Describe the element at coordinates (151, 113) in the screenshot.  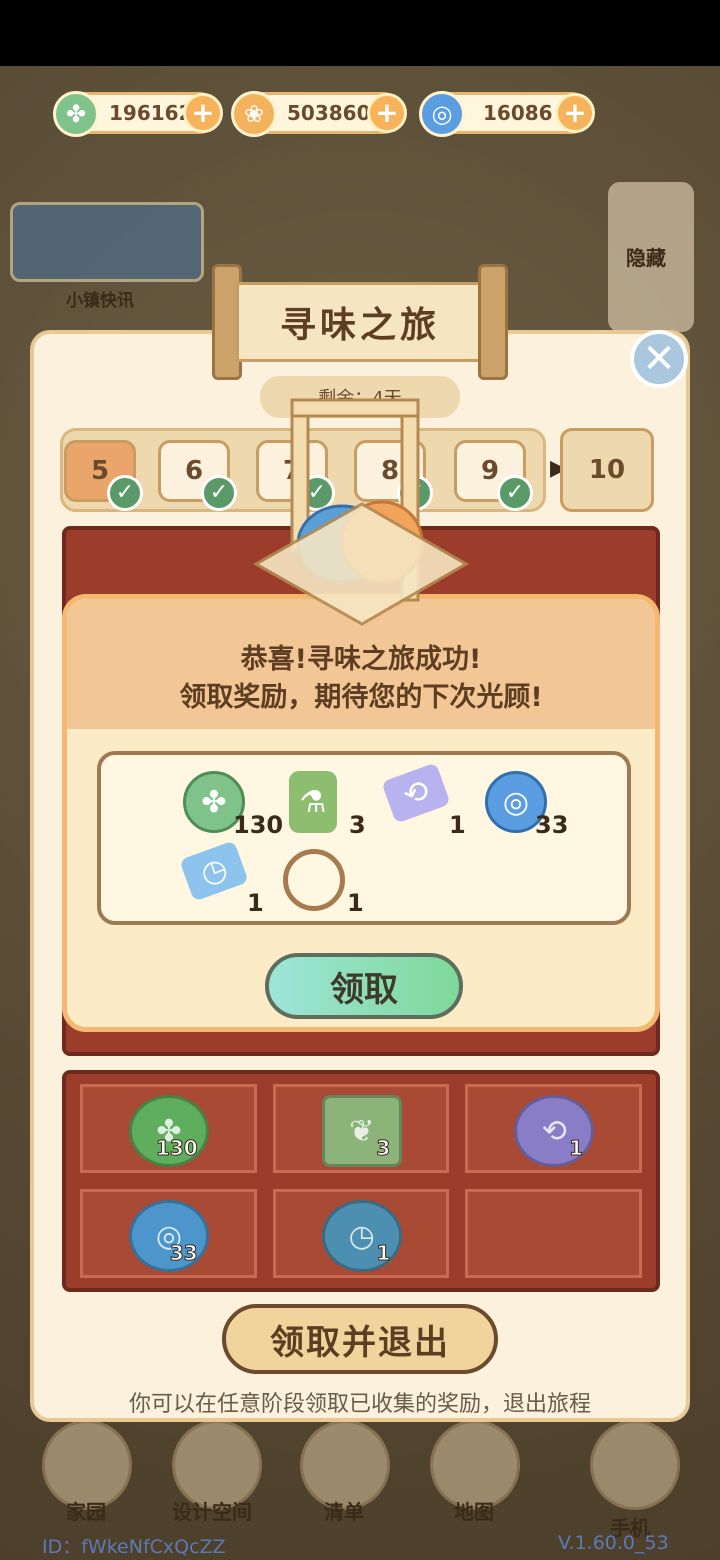
I see `currency-value: 196162` at that location.